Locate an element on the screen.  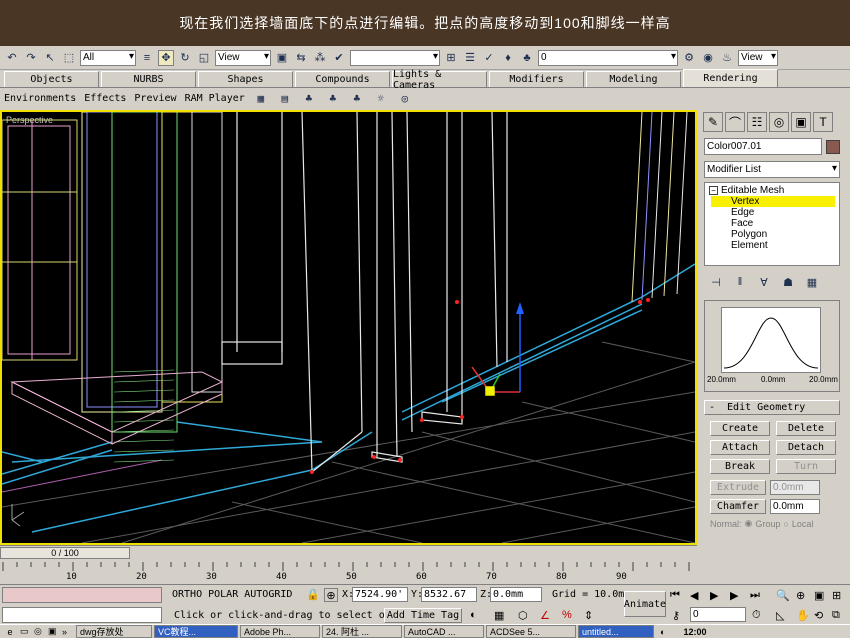
chamfer-button: Chamfer is located at coordinates (738, 506).